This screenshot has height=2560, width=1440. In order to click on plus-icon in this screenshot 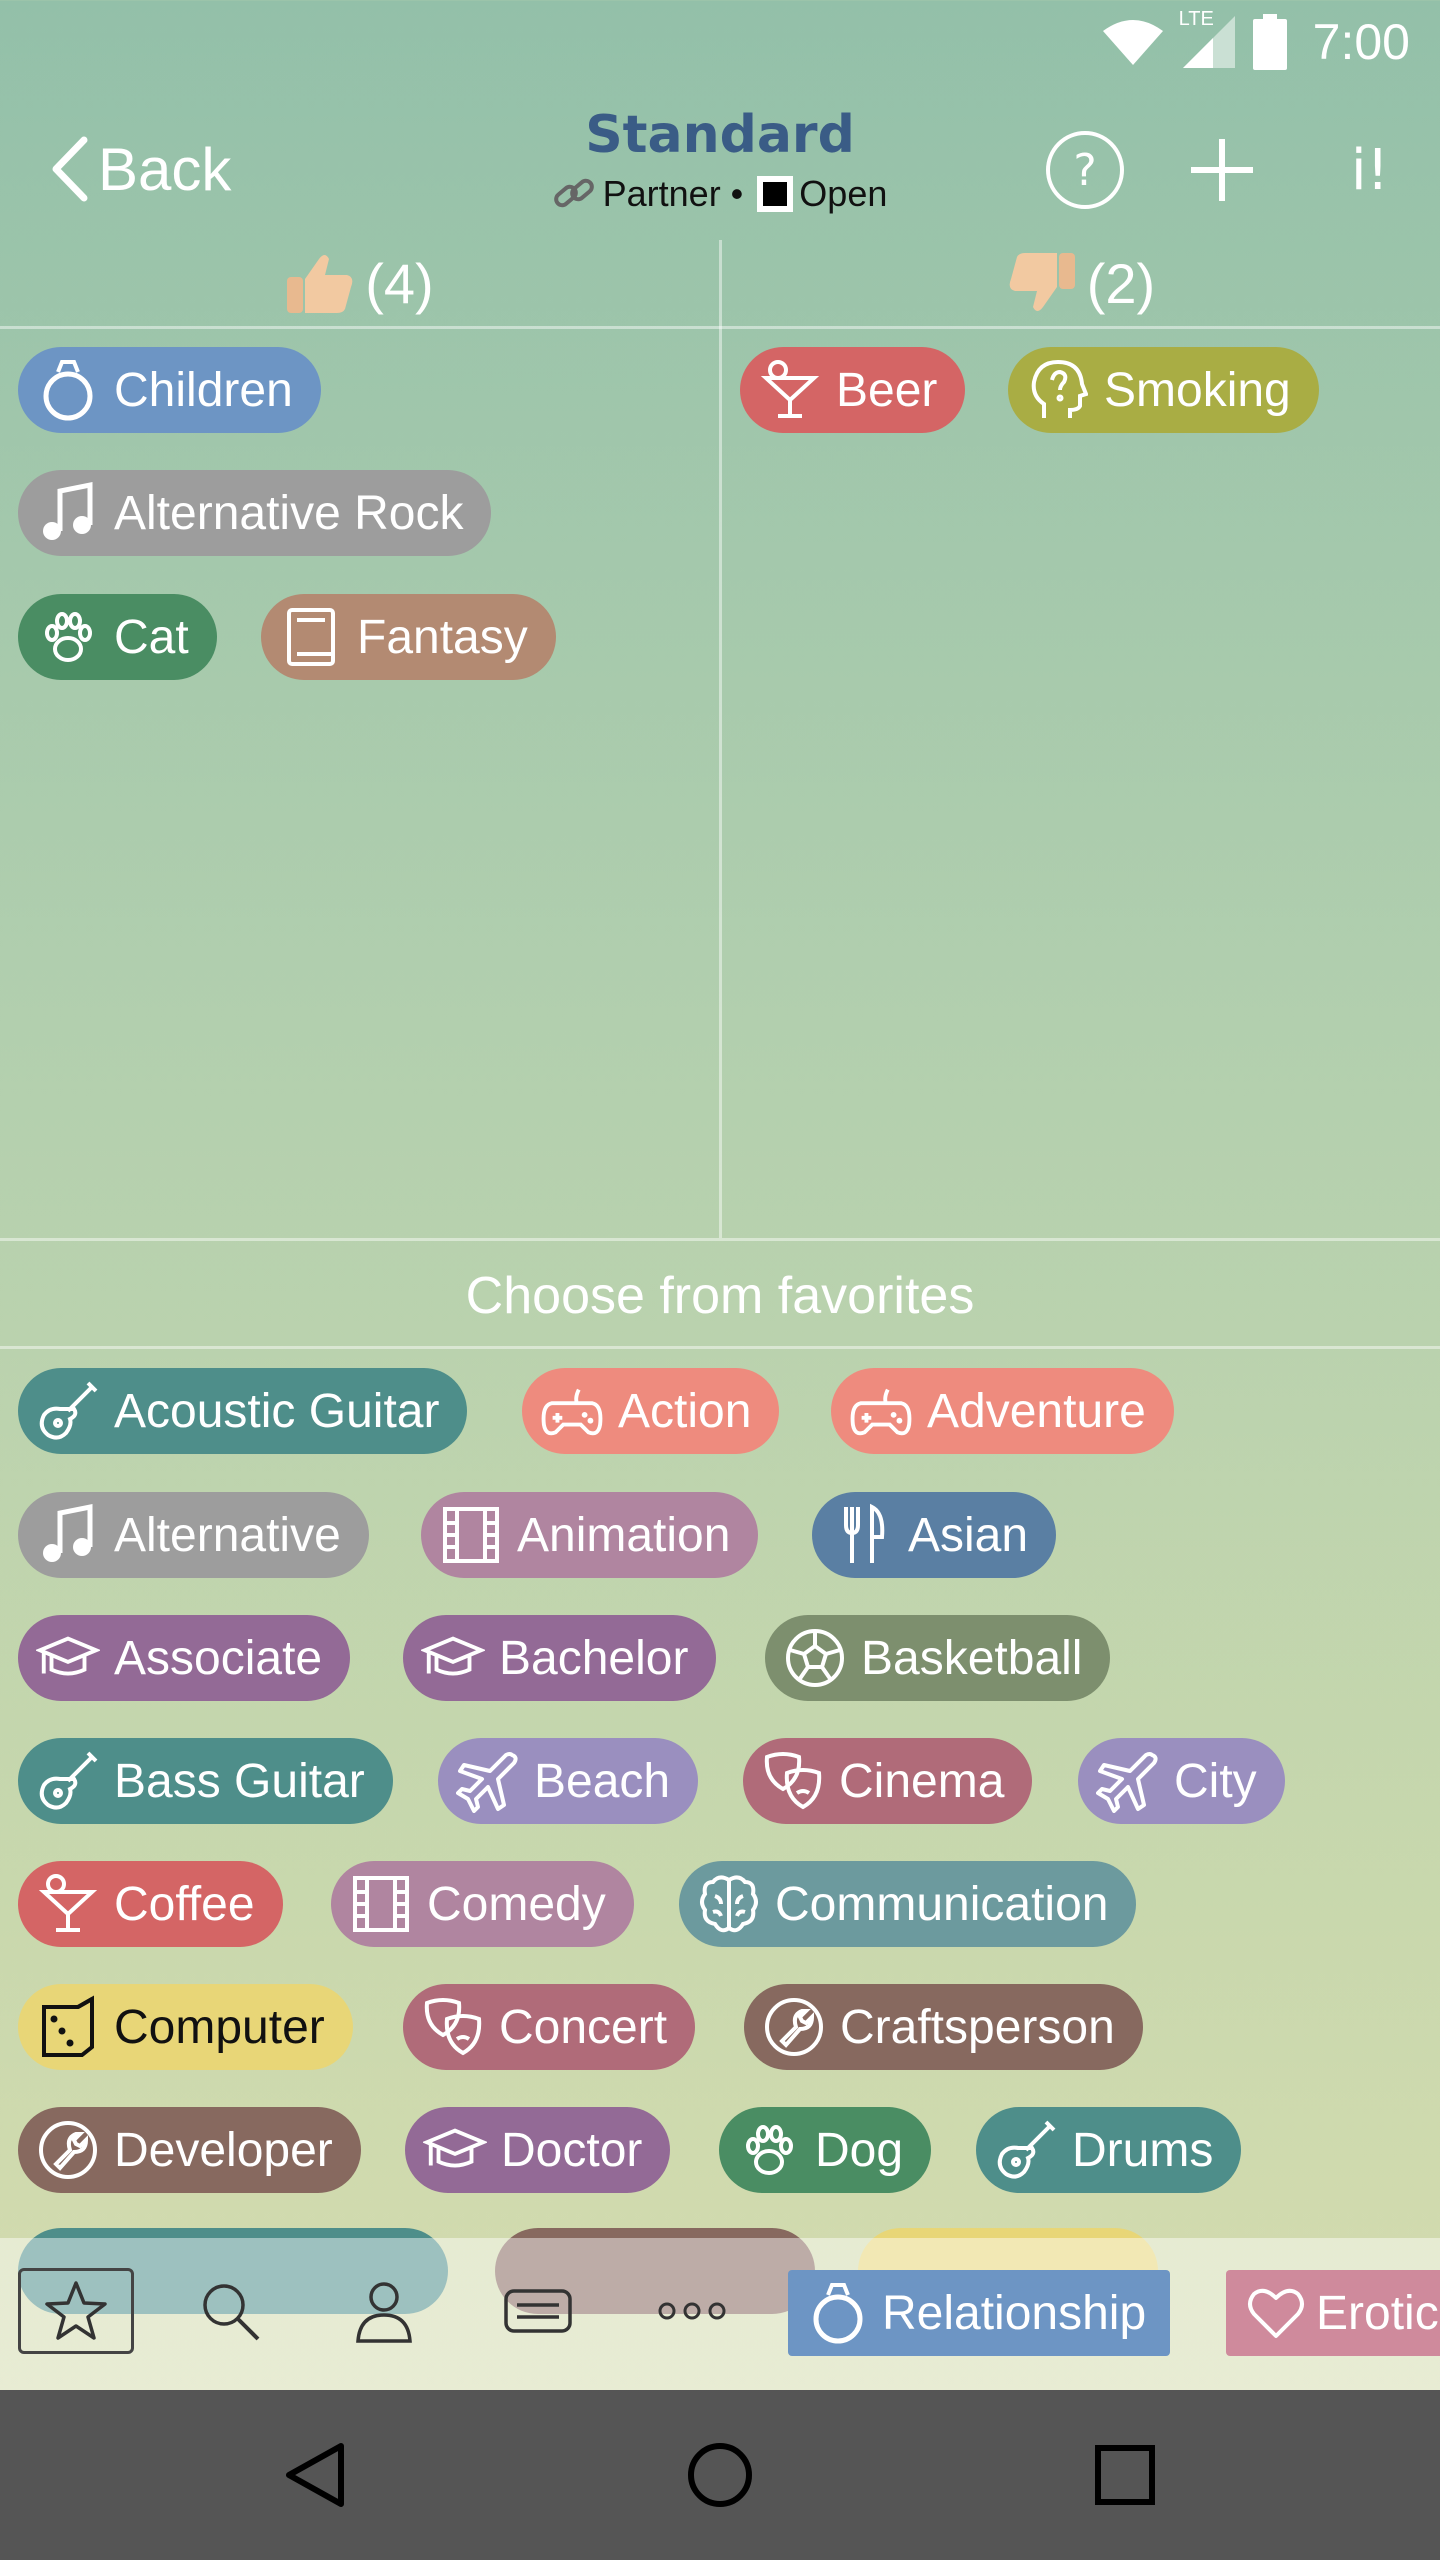, I will do `click(1222, 170)`.